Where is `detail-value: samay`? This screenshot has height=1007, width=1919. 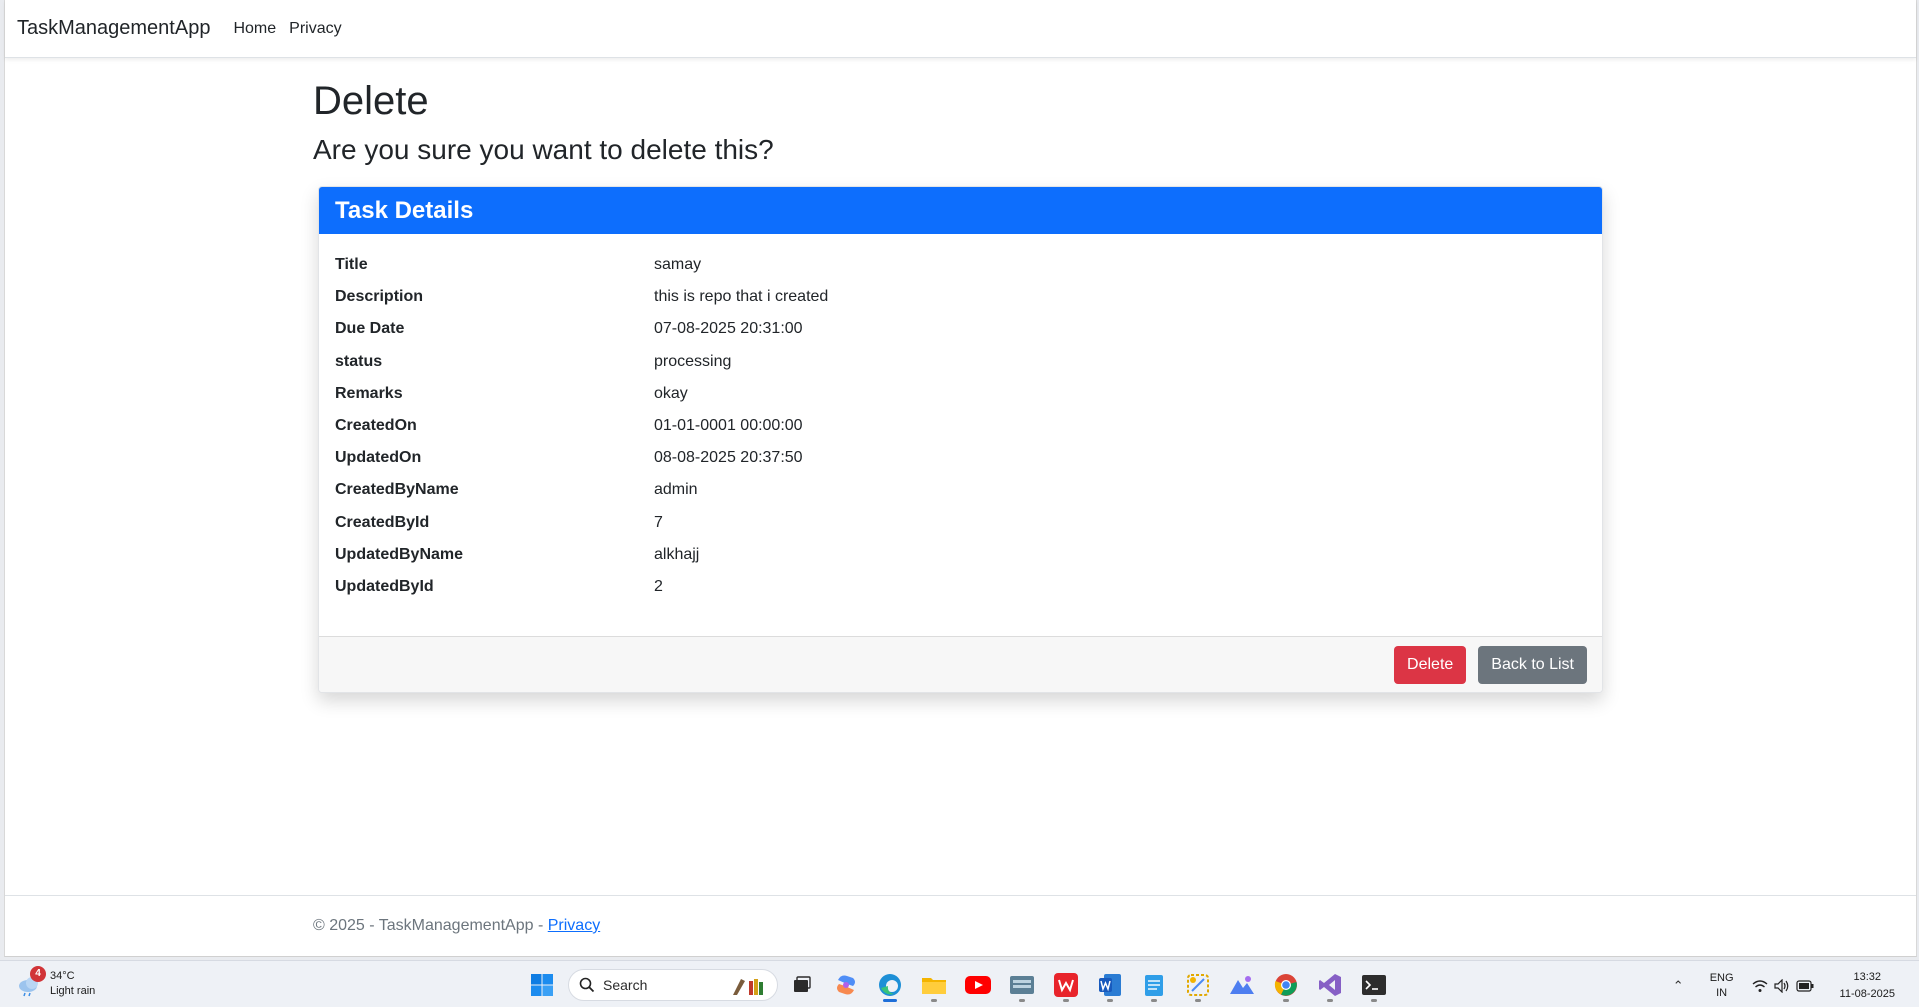
detail-value: samay is located at coordinates (678, 265).